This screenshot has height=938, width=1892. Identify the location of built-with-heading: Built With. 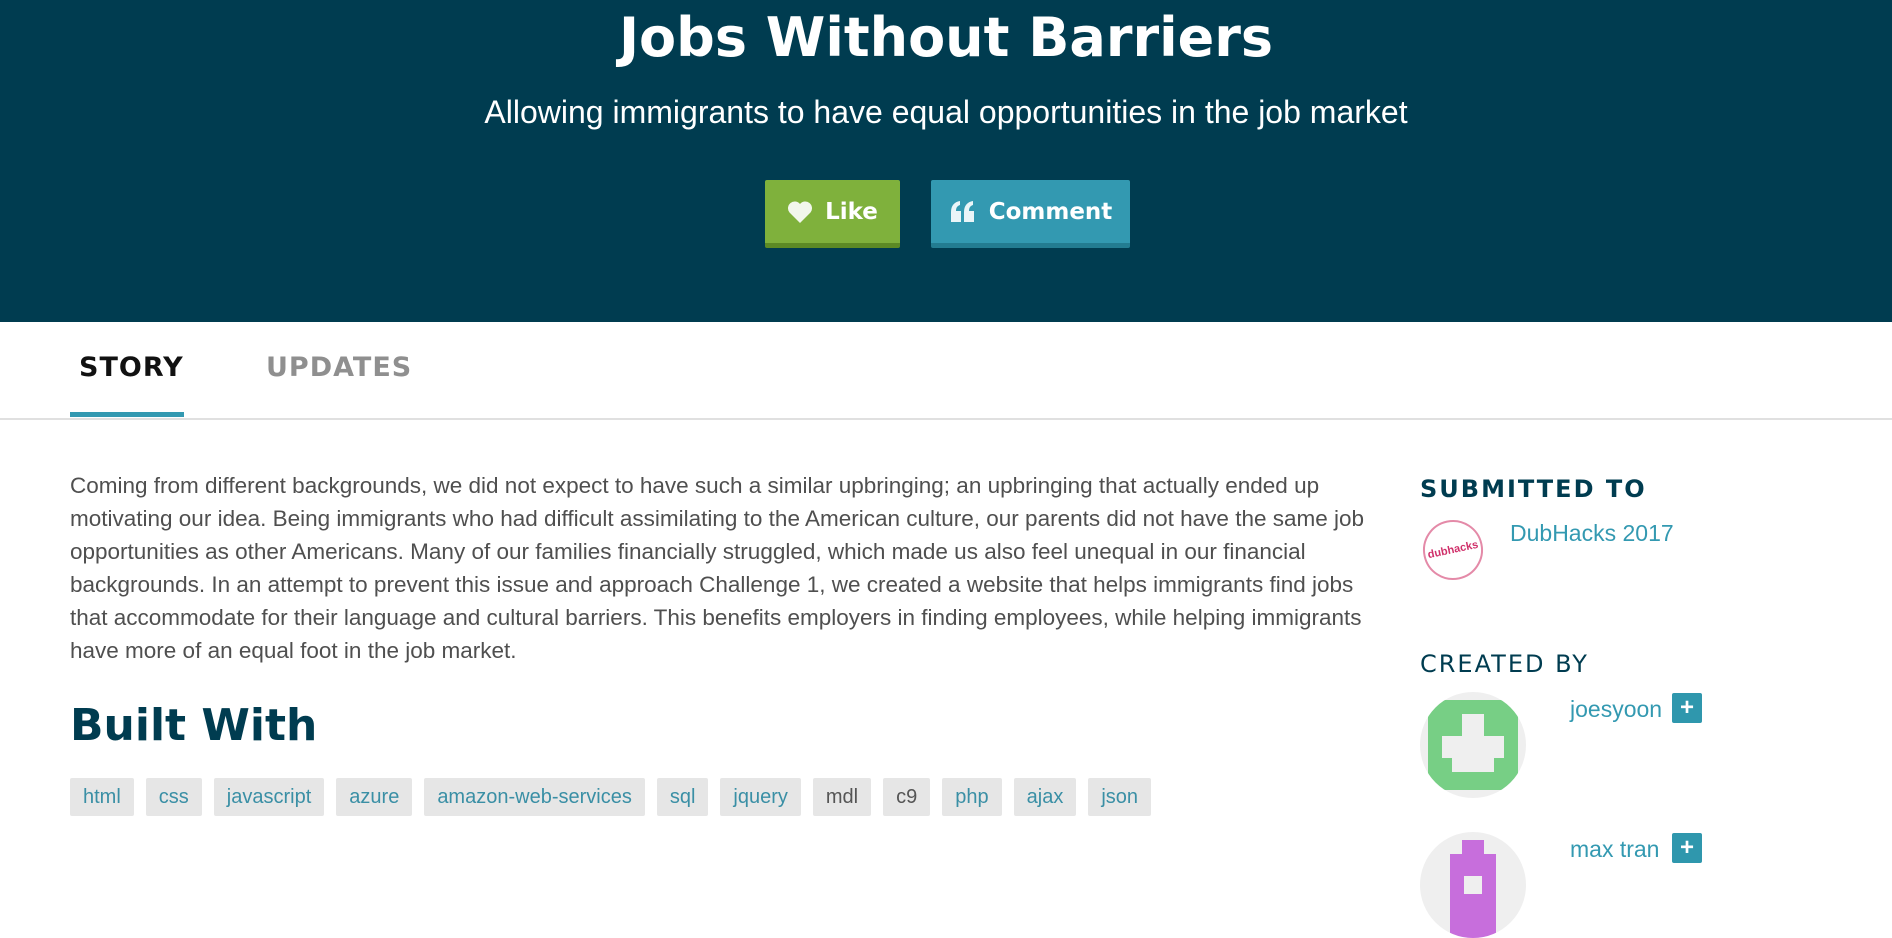
(194, 725).